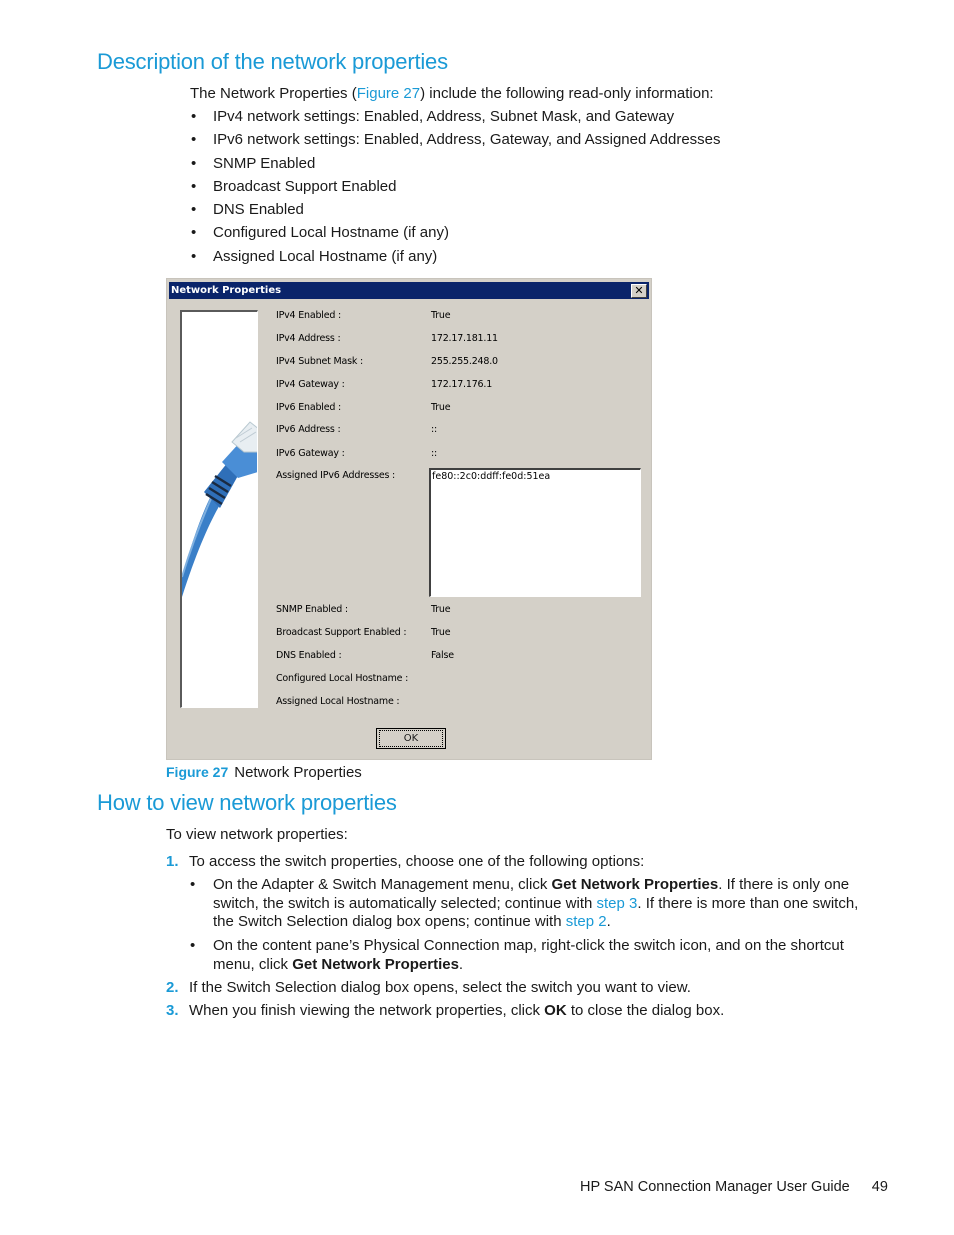  What do you see at coordinates (586, 921) in the screenshot?
I see `step-2-link: step 2` at bounding box center [586, 921].